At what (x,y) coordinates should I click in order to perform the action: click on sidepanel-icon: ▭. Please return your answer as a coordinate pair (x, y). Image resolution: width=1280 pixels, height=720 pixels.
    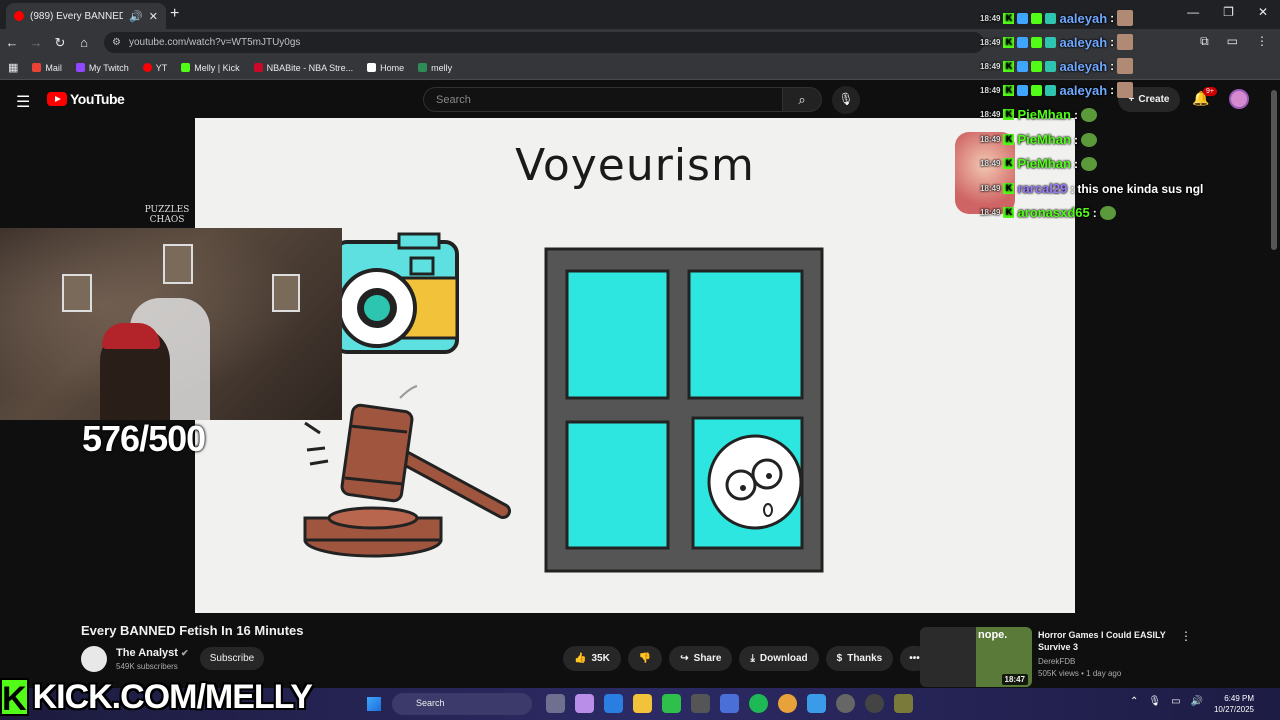
    Looking at the image, I should click on (1232, 41).